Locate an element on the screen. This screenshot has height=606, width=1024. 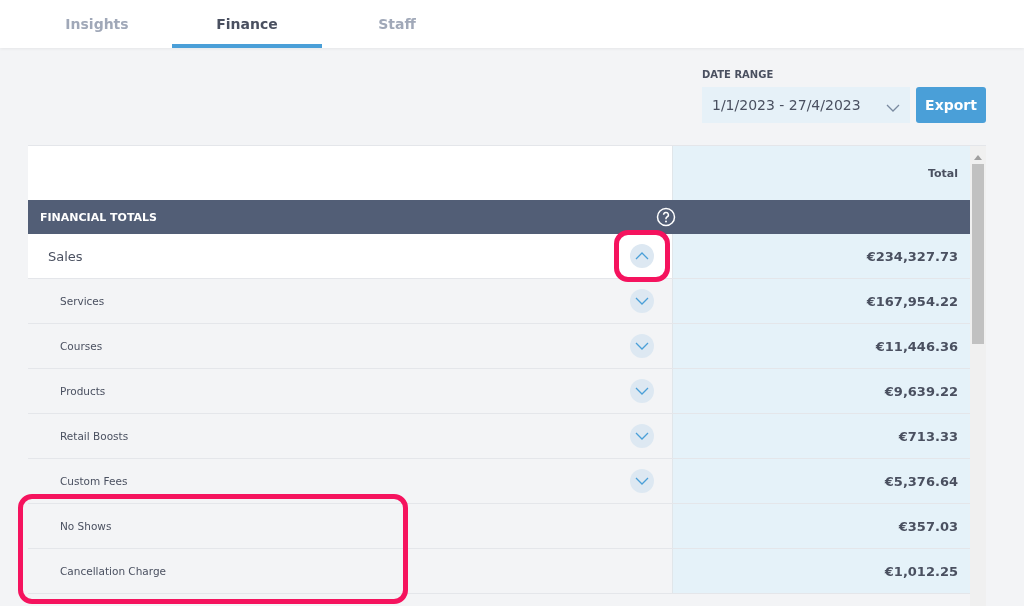
row-label: Cancellation Charge is located at coordinates (113, 571).